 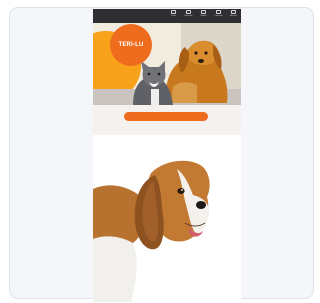 I want to click on golden-retriever-image, so click(x=196, y=71).